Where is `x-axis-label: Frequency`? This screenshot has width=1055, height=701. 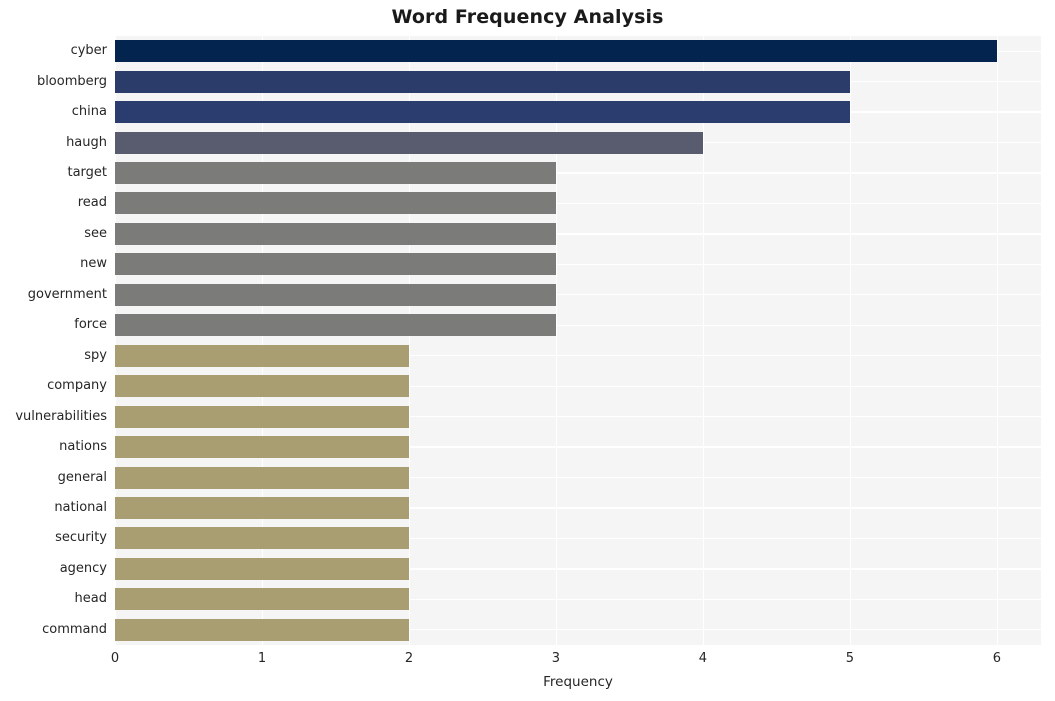
x-axis-label: Frequency is located at coordinates (578, 682).